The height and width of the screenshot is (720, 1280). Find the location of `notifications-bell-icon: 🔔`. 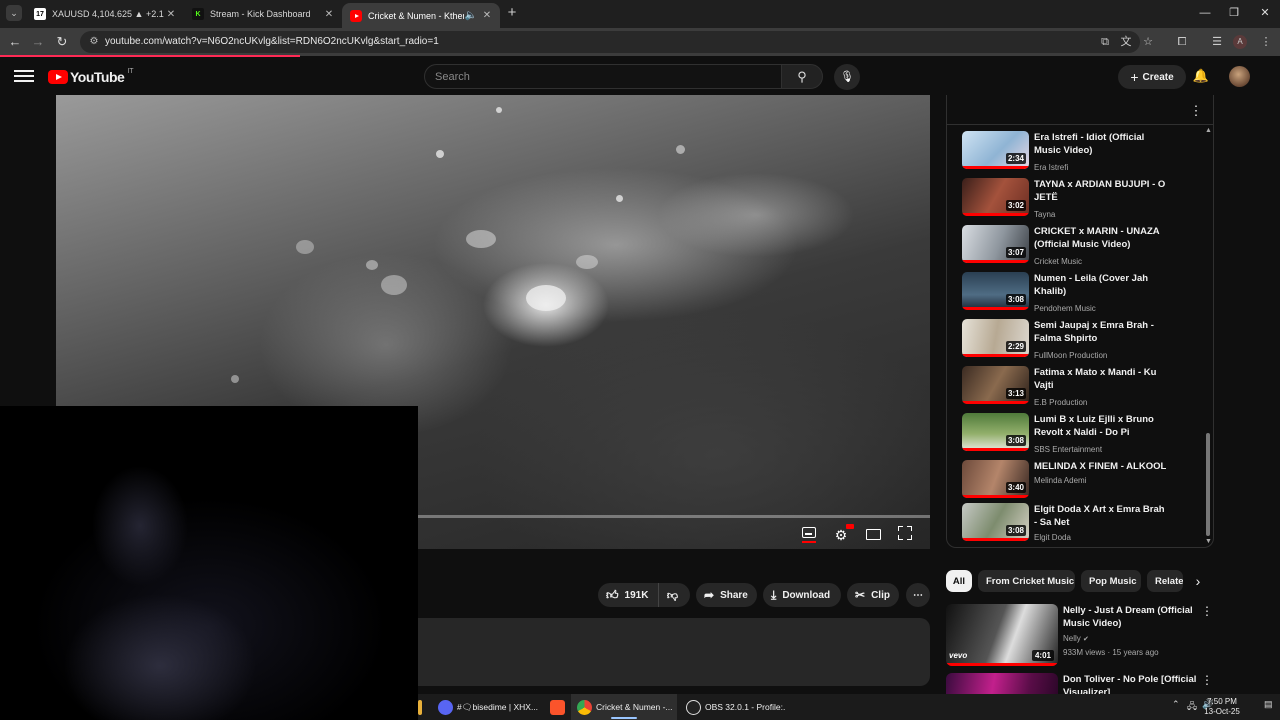

notifications-bell-icon: 🔔 is located at coordinates (1201, 76).